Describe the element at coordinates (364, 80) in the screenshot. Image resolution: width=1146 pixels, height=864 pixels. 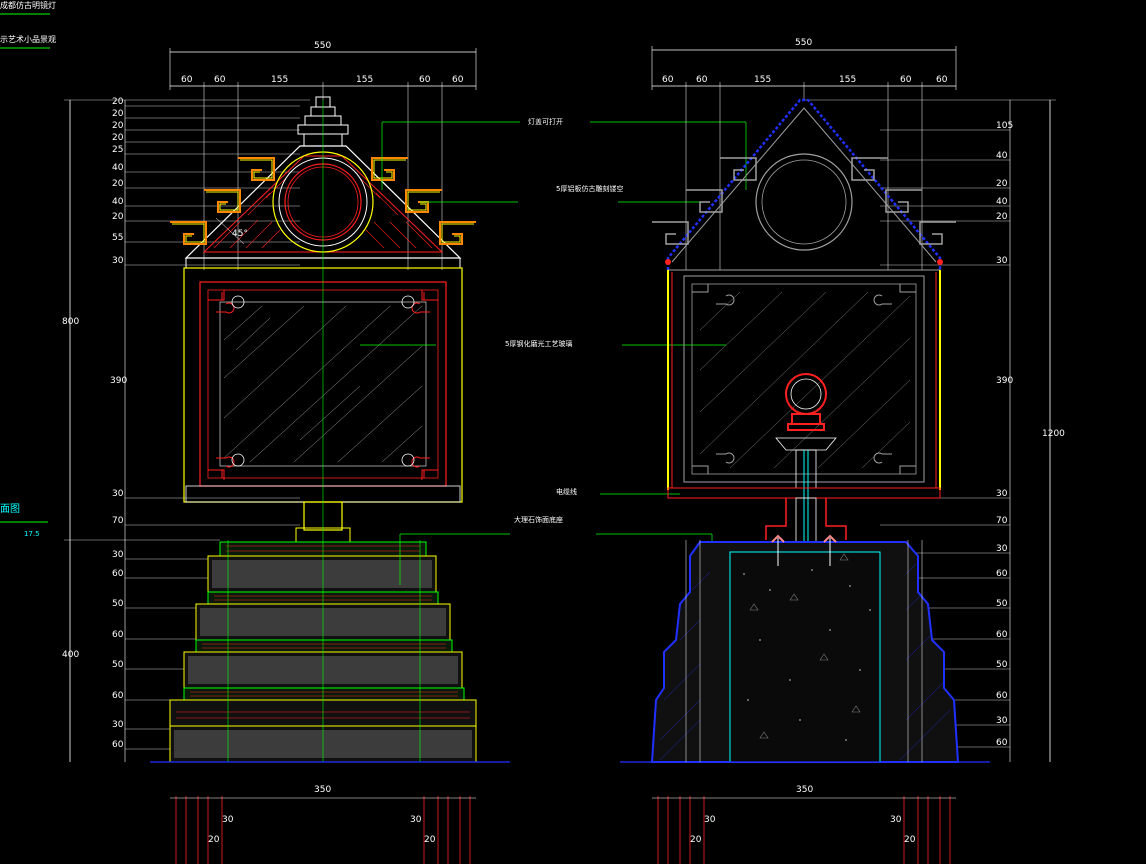
I see `left-seg-4: 155` at that location.